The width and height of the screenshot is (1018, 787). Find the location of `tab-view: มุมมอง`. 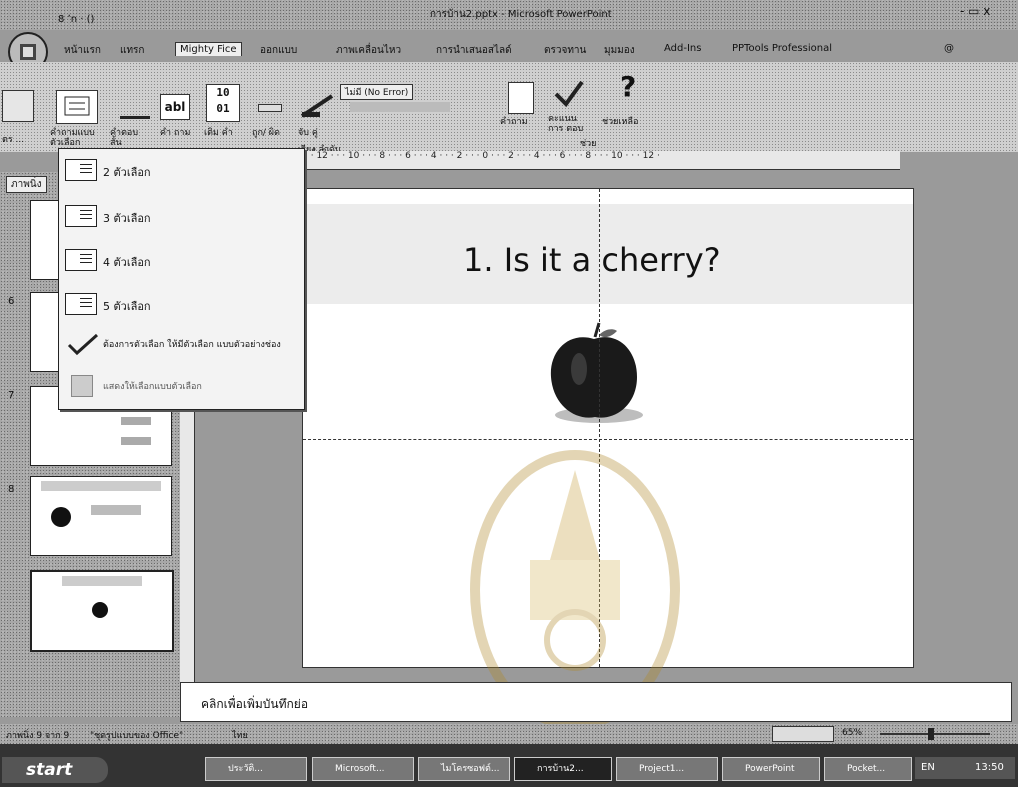

tab-view: มุมมอง is located at coordinates (619, 50).